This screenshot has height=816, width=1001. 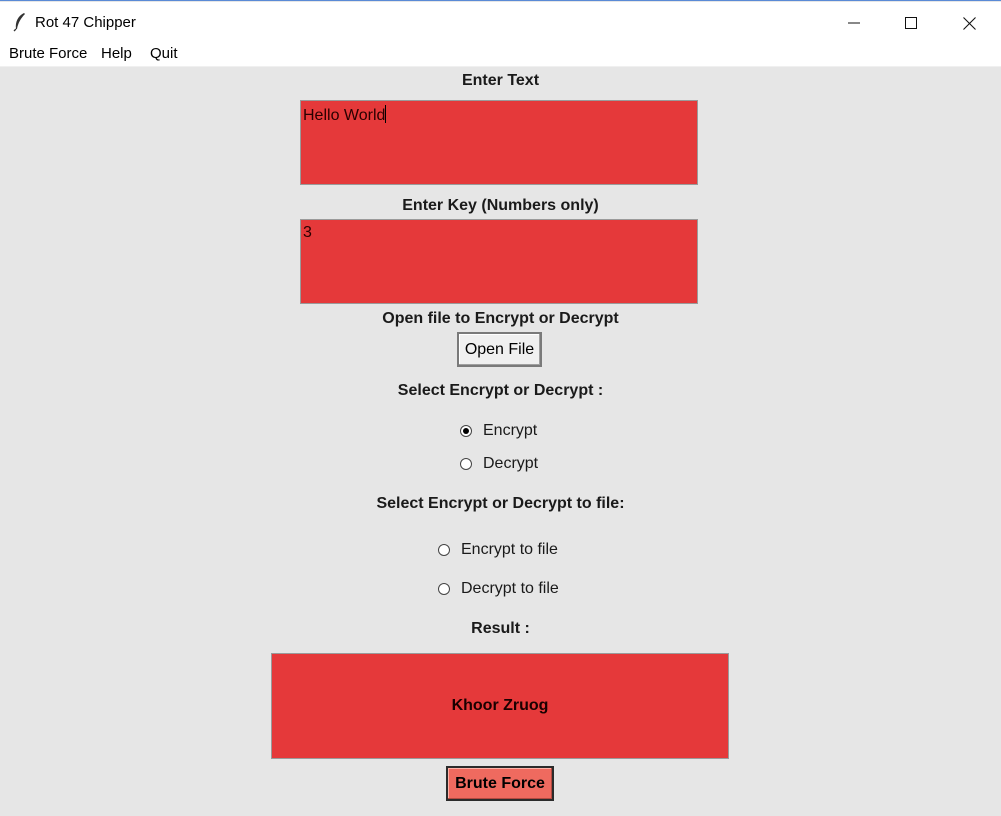 What do you see at coordinates (466, 464) in the screenshot?
I see `radio-decrypt-indicator` at bounding box center [466, 464].